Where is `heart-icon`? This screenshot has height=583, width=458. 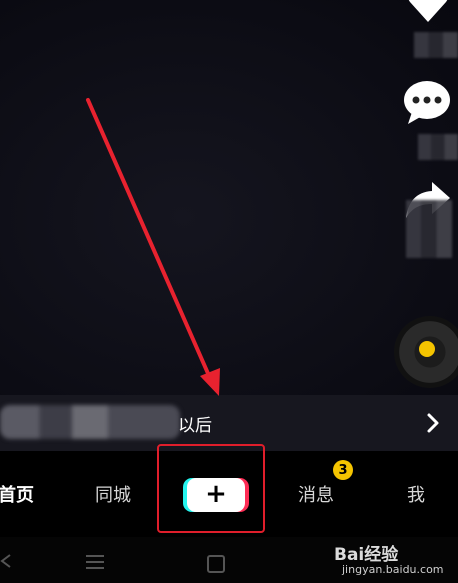 heart-icon is located at coordinates (428, 13).